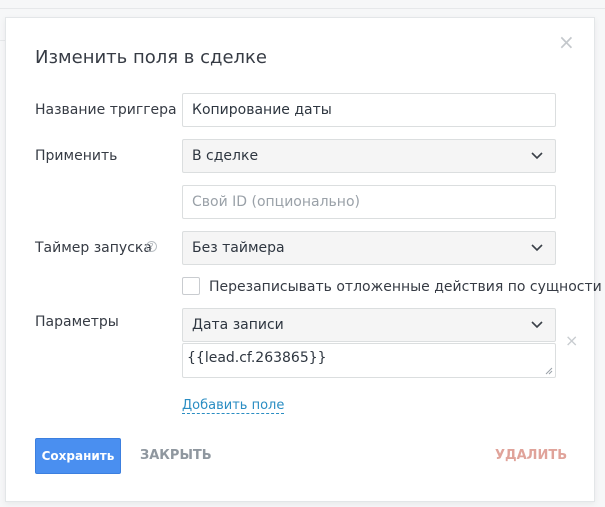 This screenshot has height=507, width=605. Describe the element at coordinates (238, 325) in the screenshot. I see `params-field-value: Дата записи` at that location.